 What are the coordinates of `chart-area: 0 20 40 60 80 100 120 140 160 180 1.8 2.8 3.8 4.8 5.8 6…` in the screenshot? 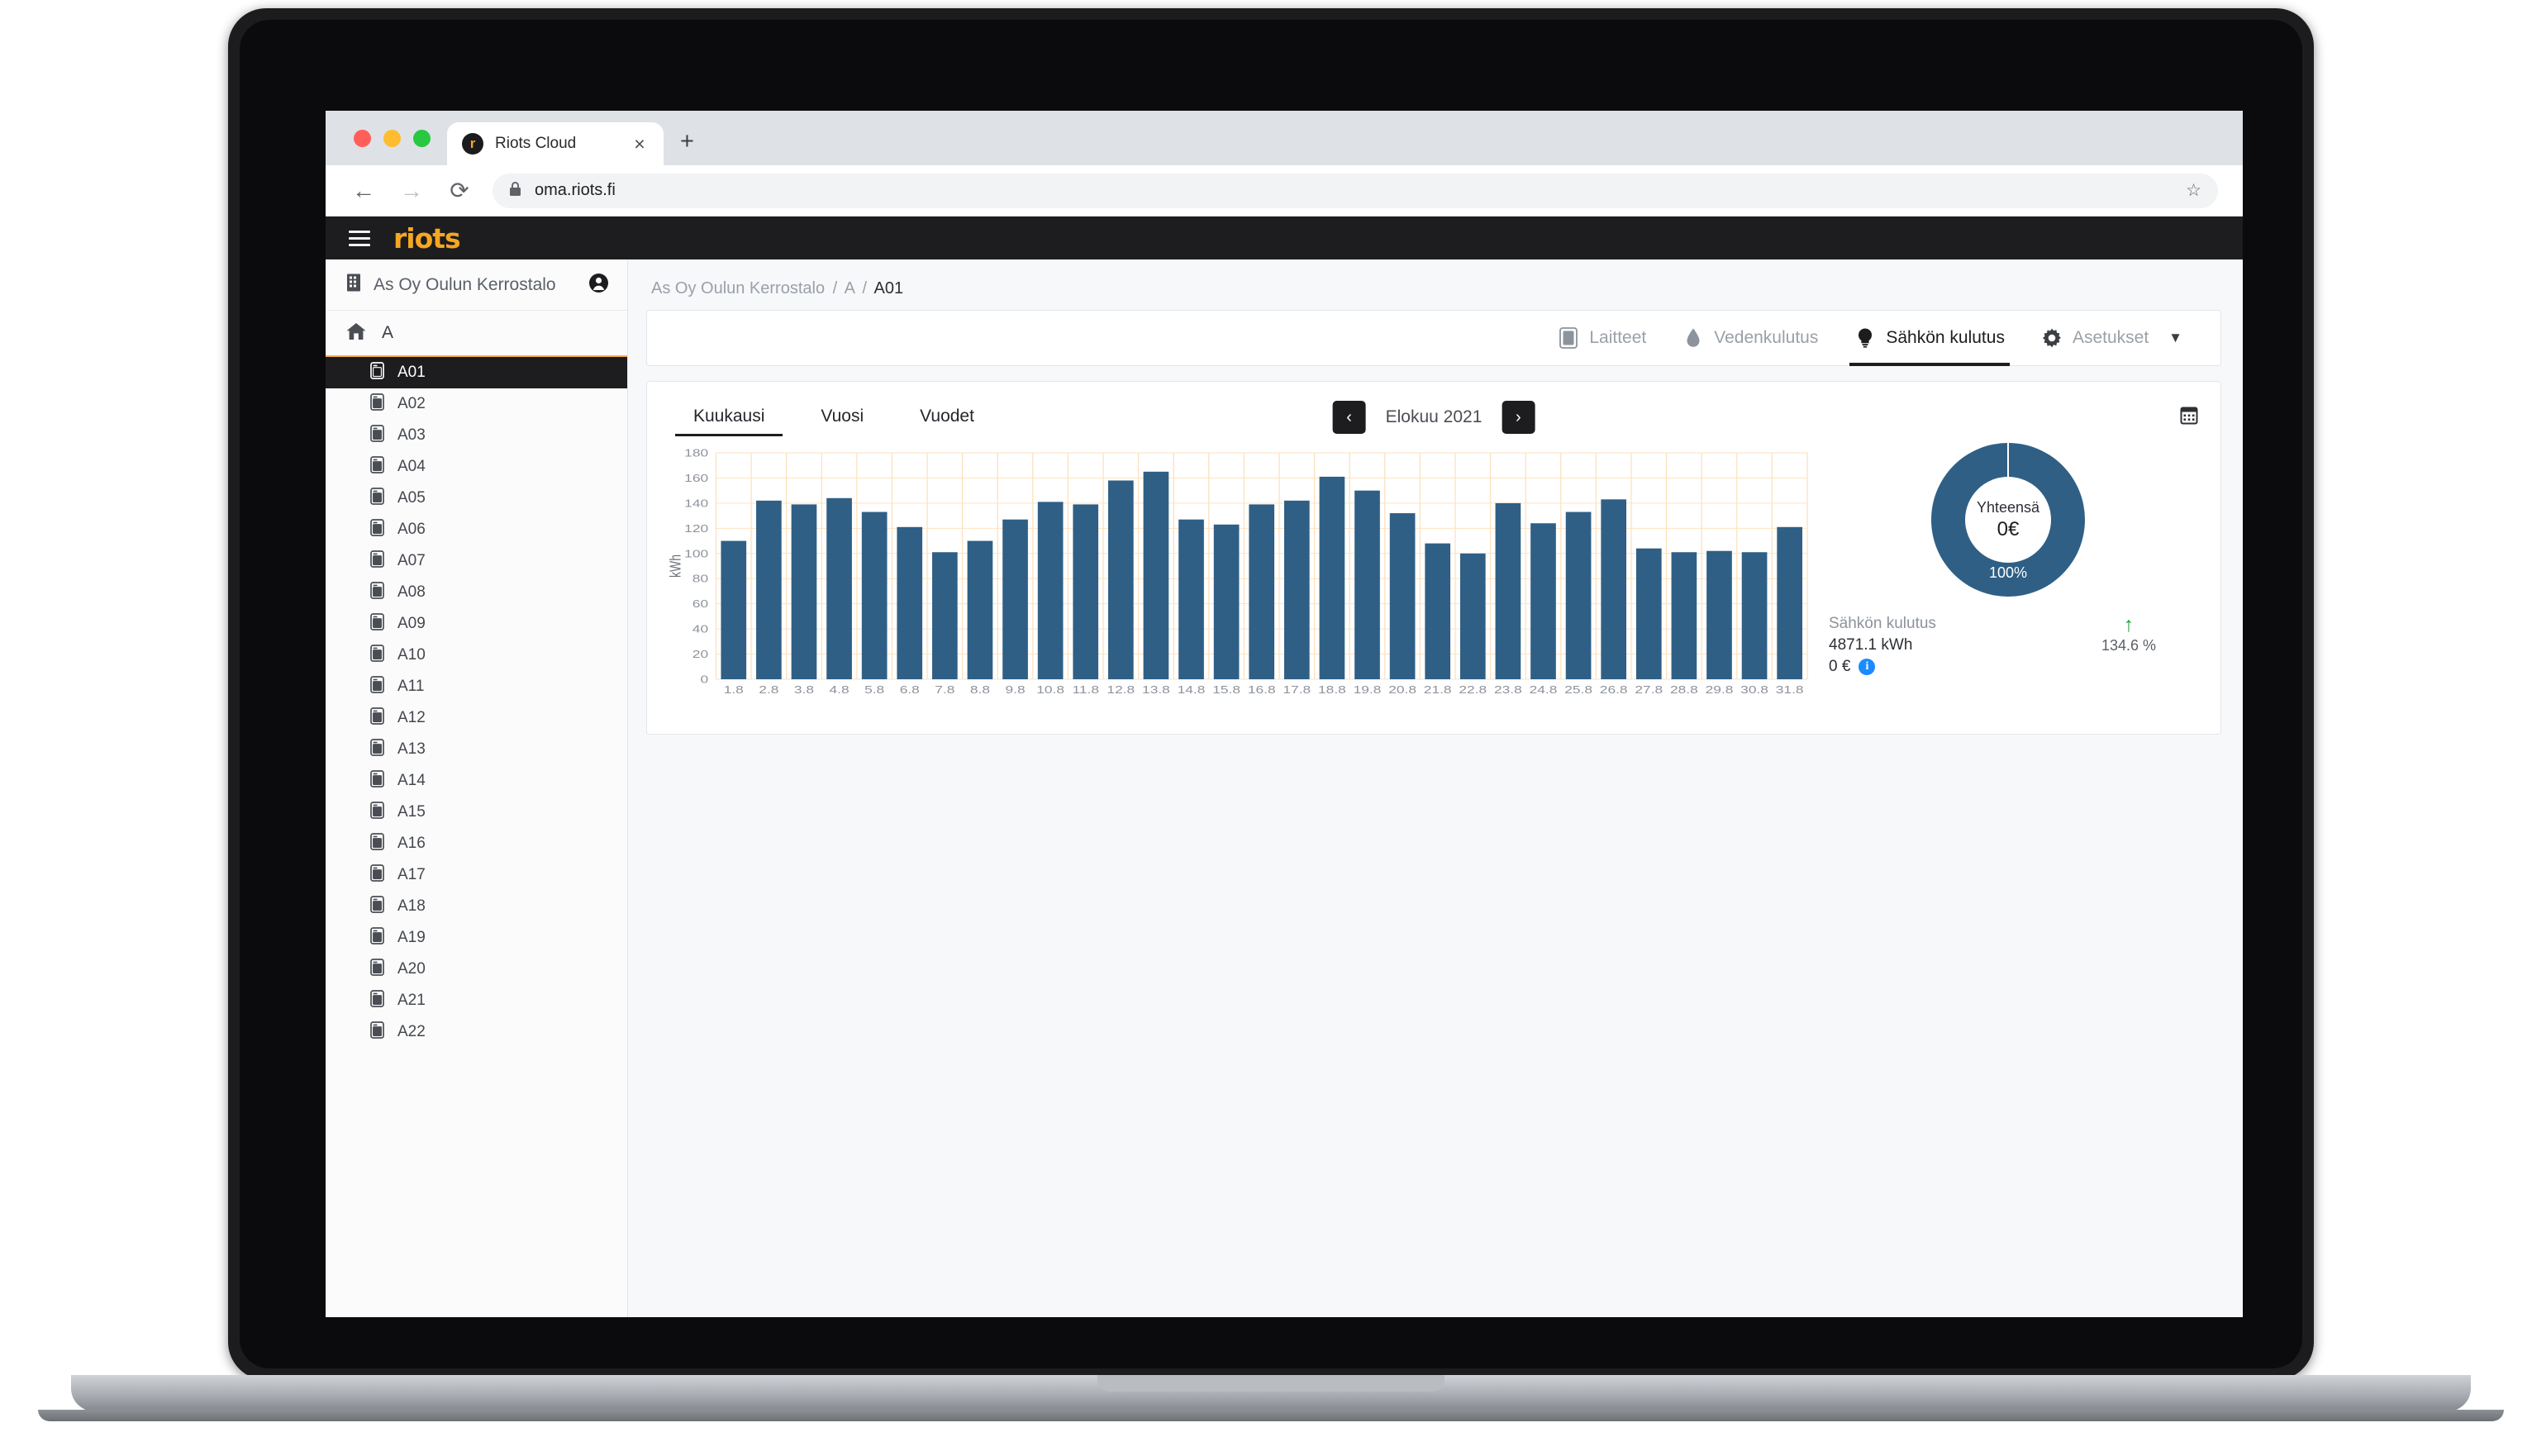 It's located at (1433, 582).